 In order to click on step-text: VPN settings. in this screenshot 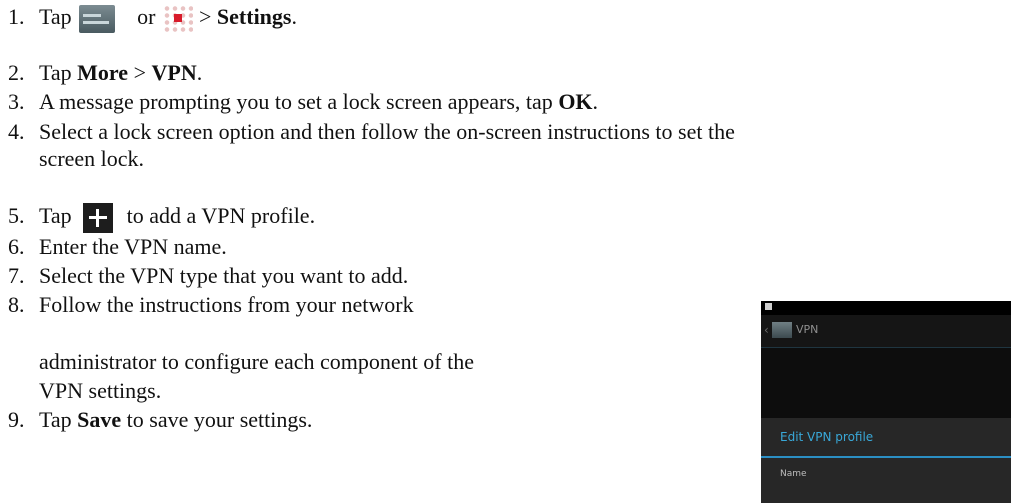, I will do `click(100, 390)`.